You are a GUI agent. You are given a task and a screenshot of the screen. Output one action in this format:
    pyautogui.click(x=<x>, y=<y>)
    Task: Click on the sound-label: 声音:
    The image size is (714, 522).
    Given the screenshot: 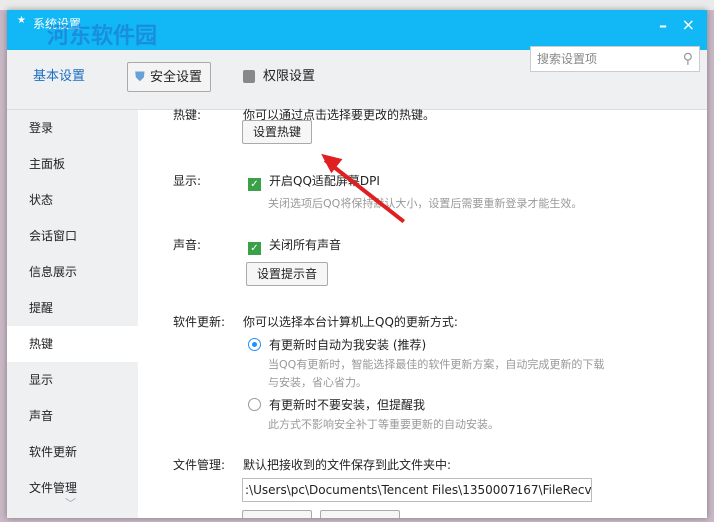 What is the action you would take?
    pyautogui.click(x=187, y=245)
    